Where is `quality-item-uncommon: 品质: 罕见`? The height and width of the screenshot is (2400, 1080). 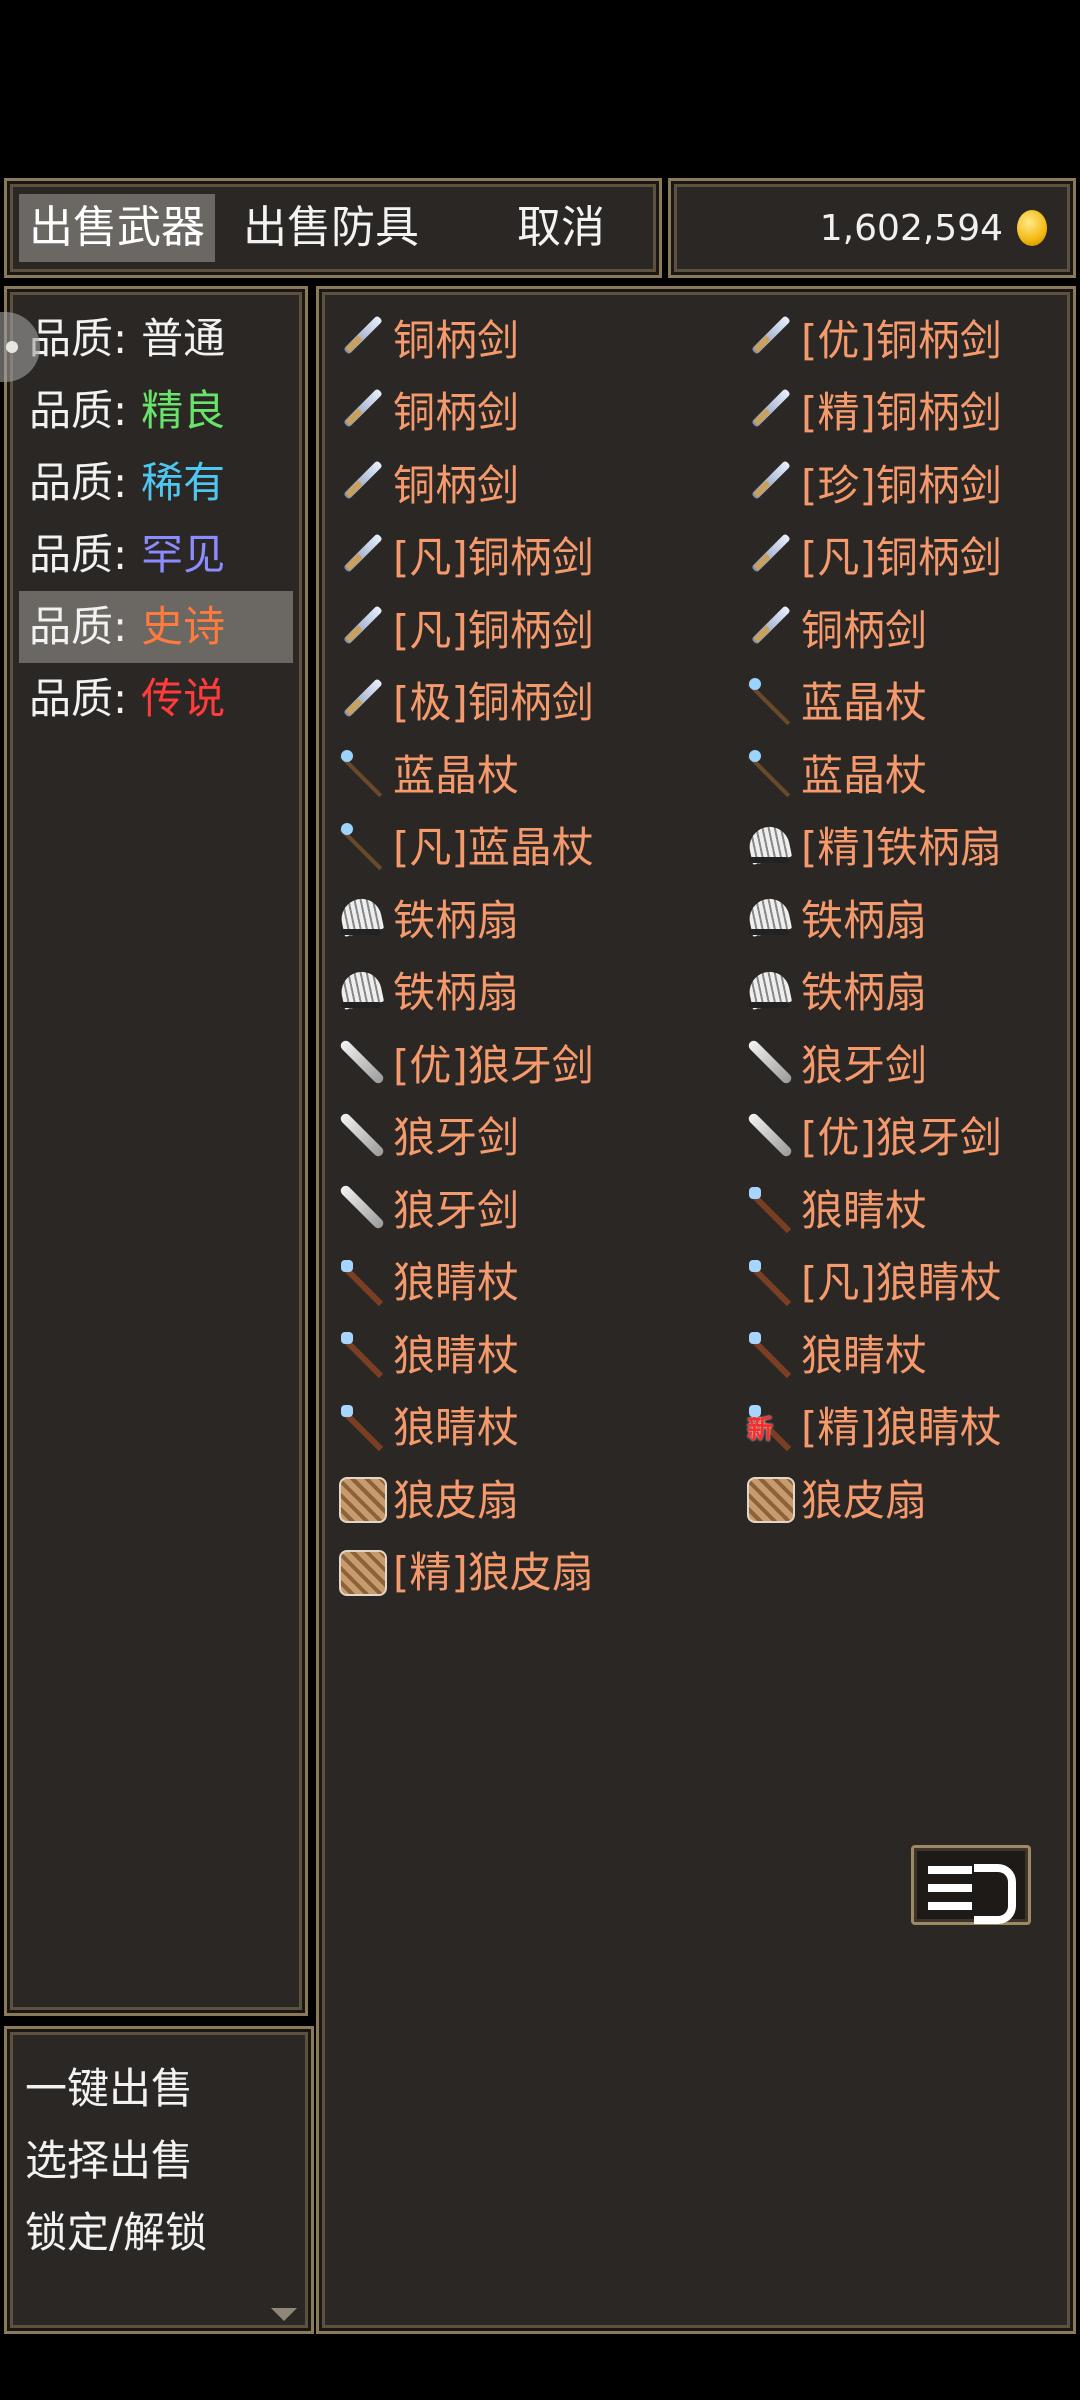
quality-item-uncommon: 品质: 罕见 is located at coordinates (156, 555).